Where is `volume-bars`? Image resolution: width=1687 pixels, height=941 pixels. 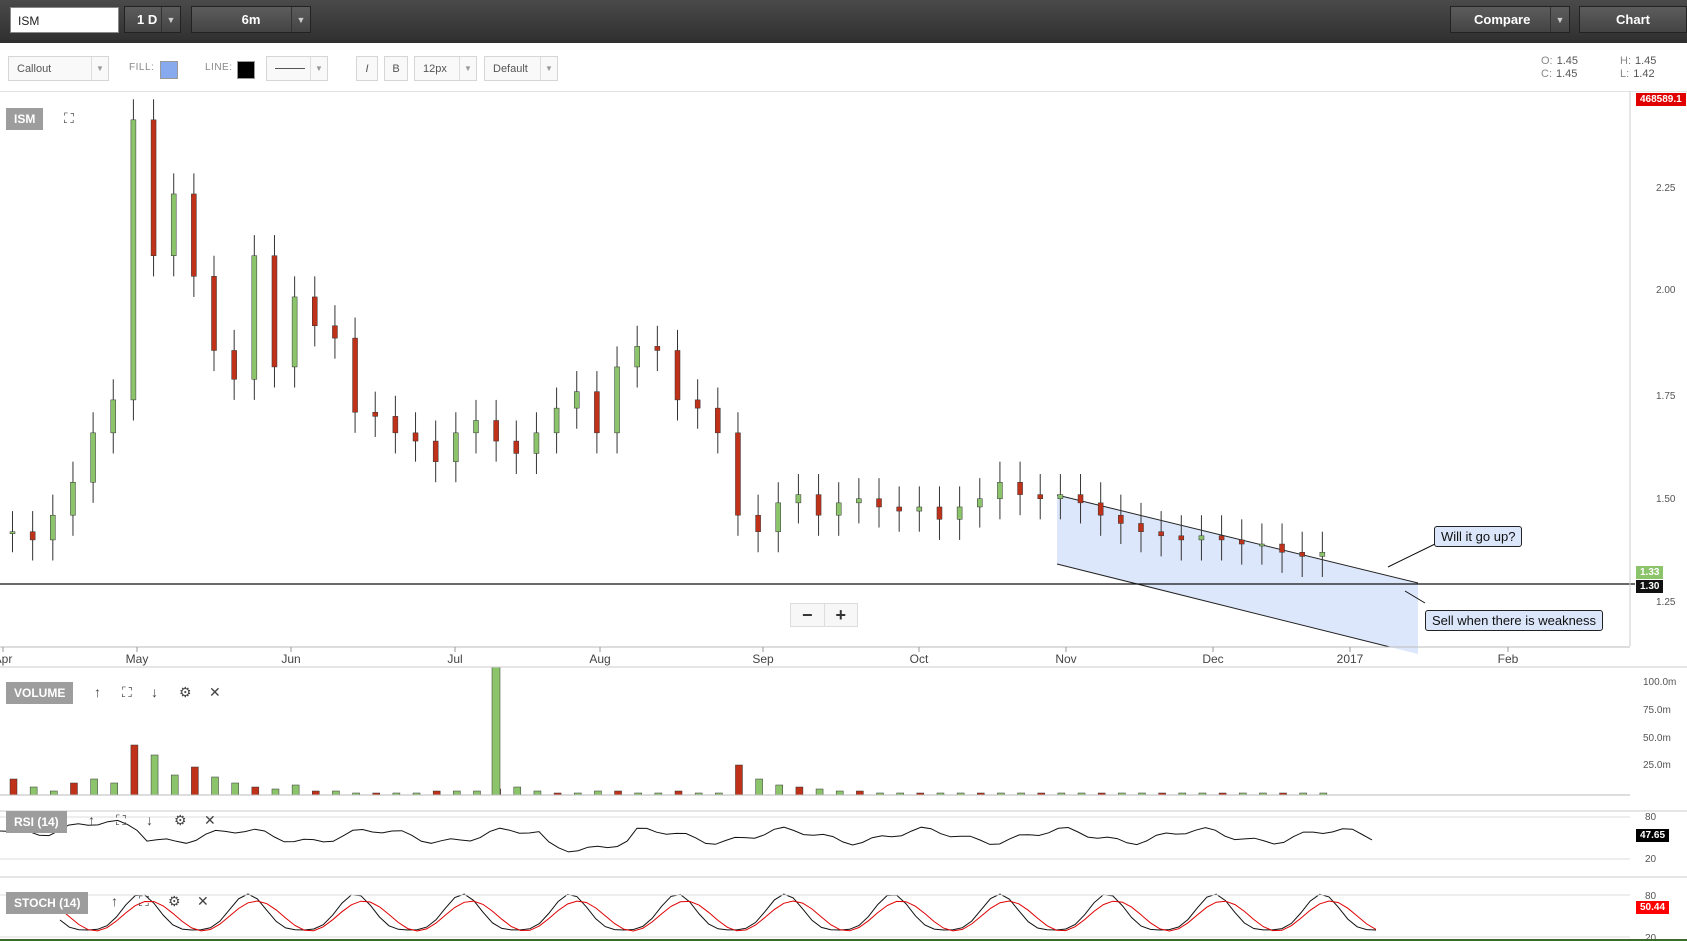 volume-bars is located at coordinates (668, 731).